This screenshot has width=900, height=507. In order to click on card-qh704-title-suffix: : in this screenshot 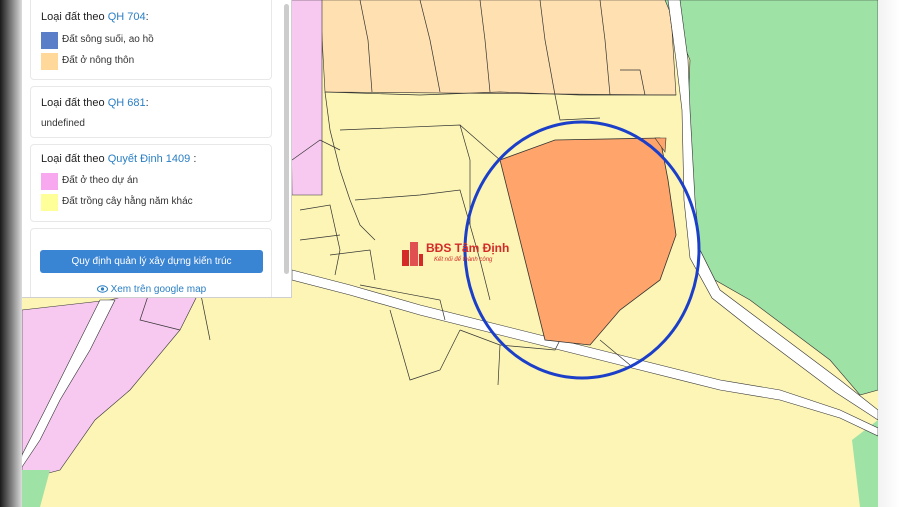, I will do `click(147, 17)`.